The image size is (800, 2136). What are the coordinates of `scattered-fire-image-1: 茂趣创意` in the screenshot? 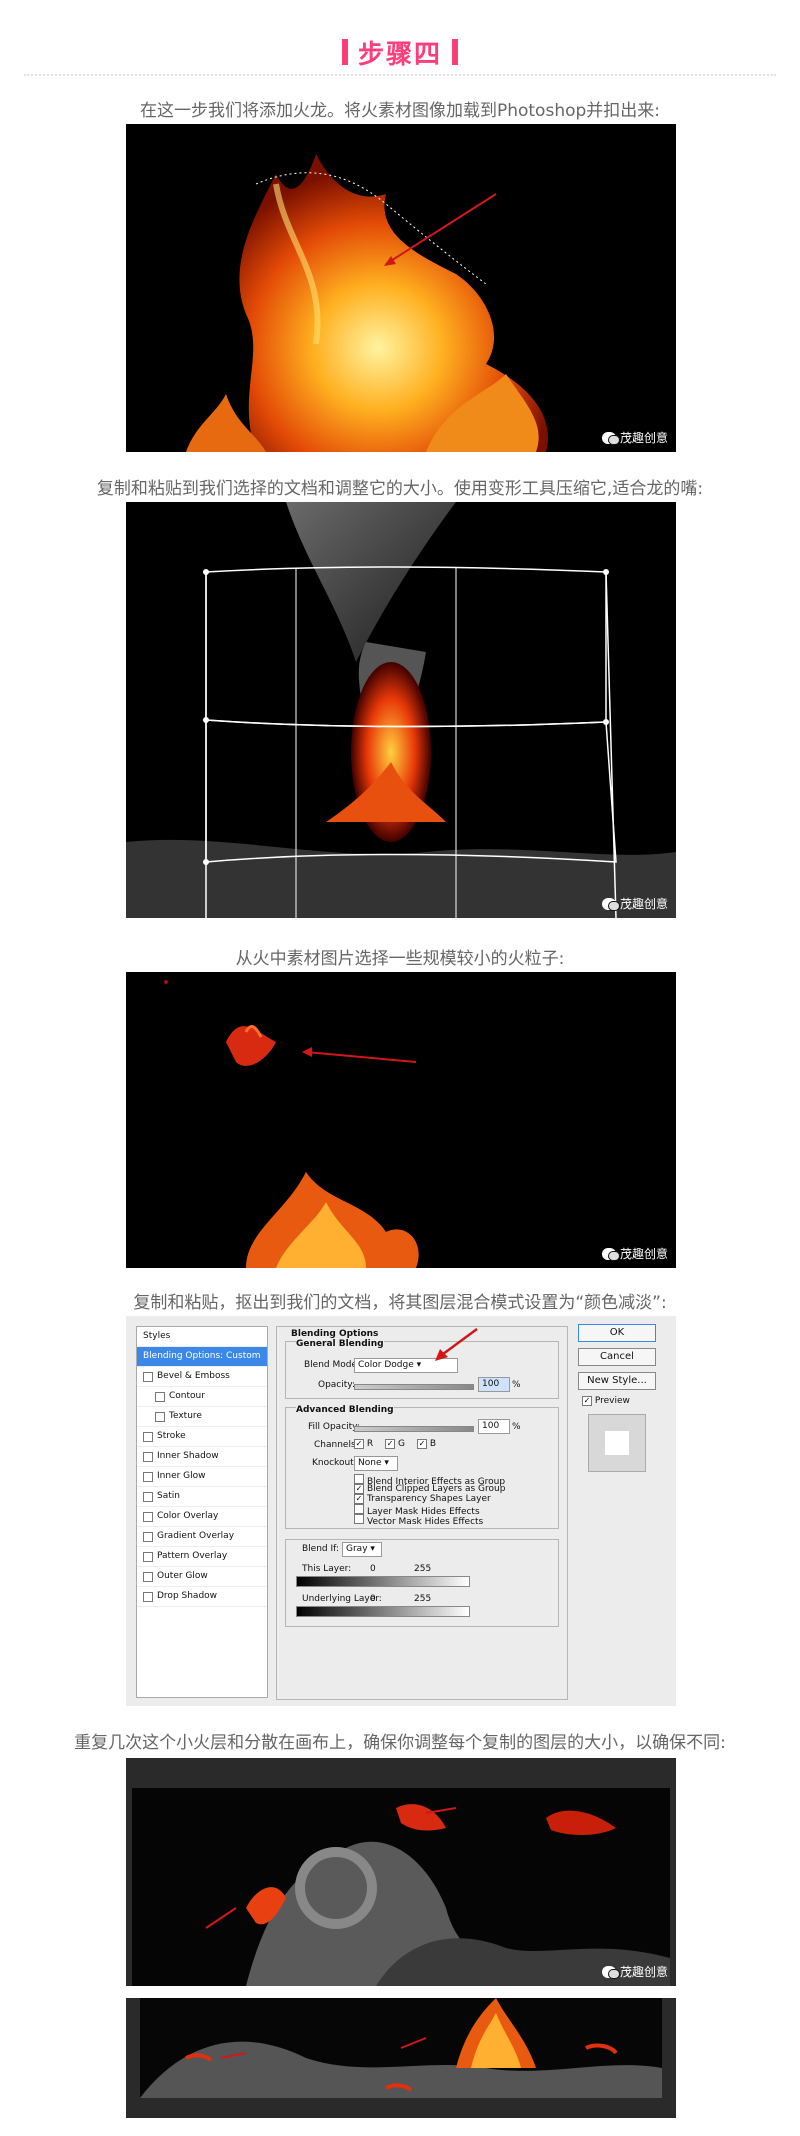 It's located at (401, 1872).